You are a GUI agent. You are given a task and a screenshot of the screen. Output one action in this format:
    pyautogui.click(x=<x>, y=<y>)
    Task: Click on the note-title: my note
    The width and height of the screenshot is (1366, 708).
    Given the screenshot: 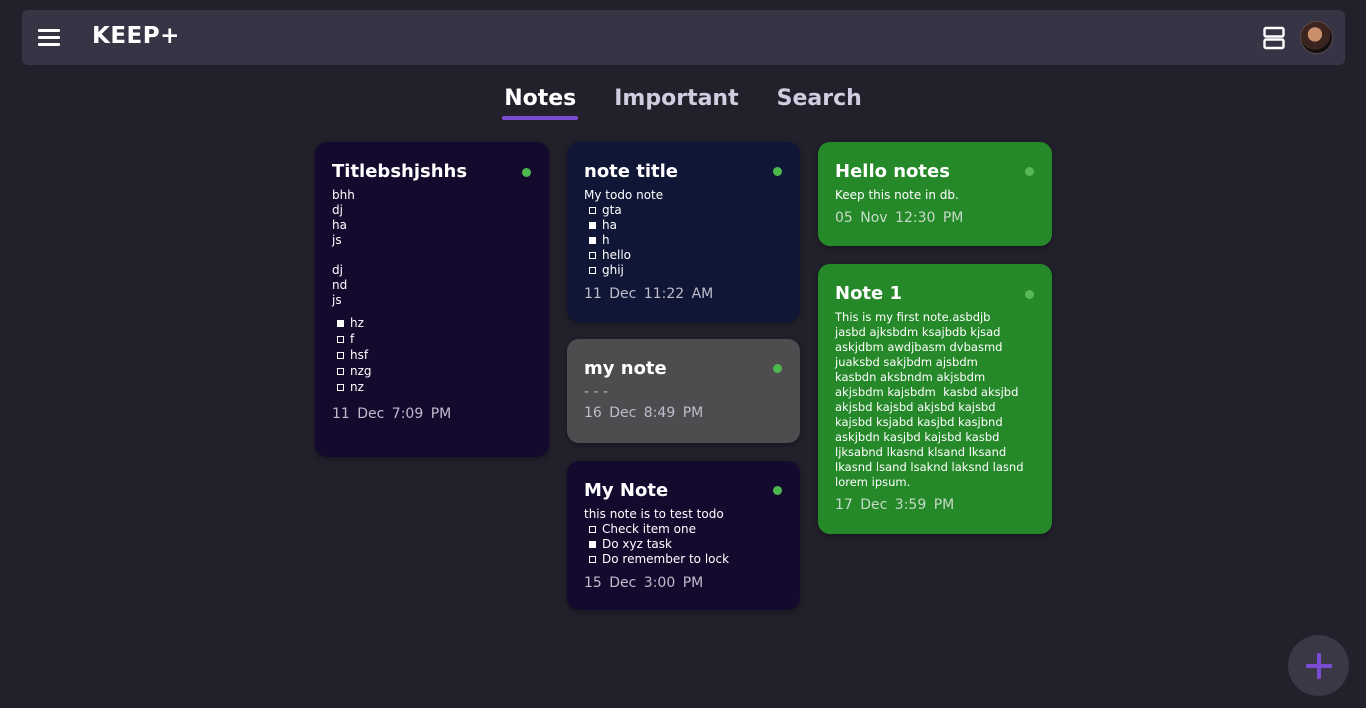 What is the action you would take?
    pyautogui.click(x=625, y=368)
    